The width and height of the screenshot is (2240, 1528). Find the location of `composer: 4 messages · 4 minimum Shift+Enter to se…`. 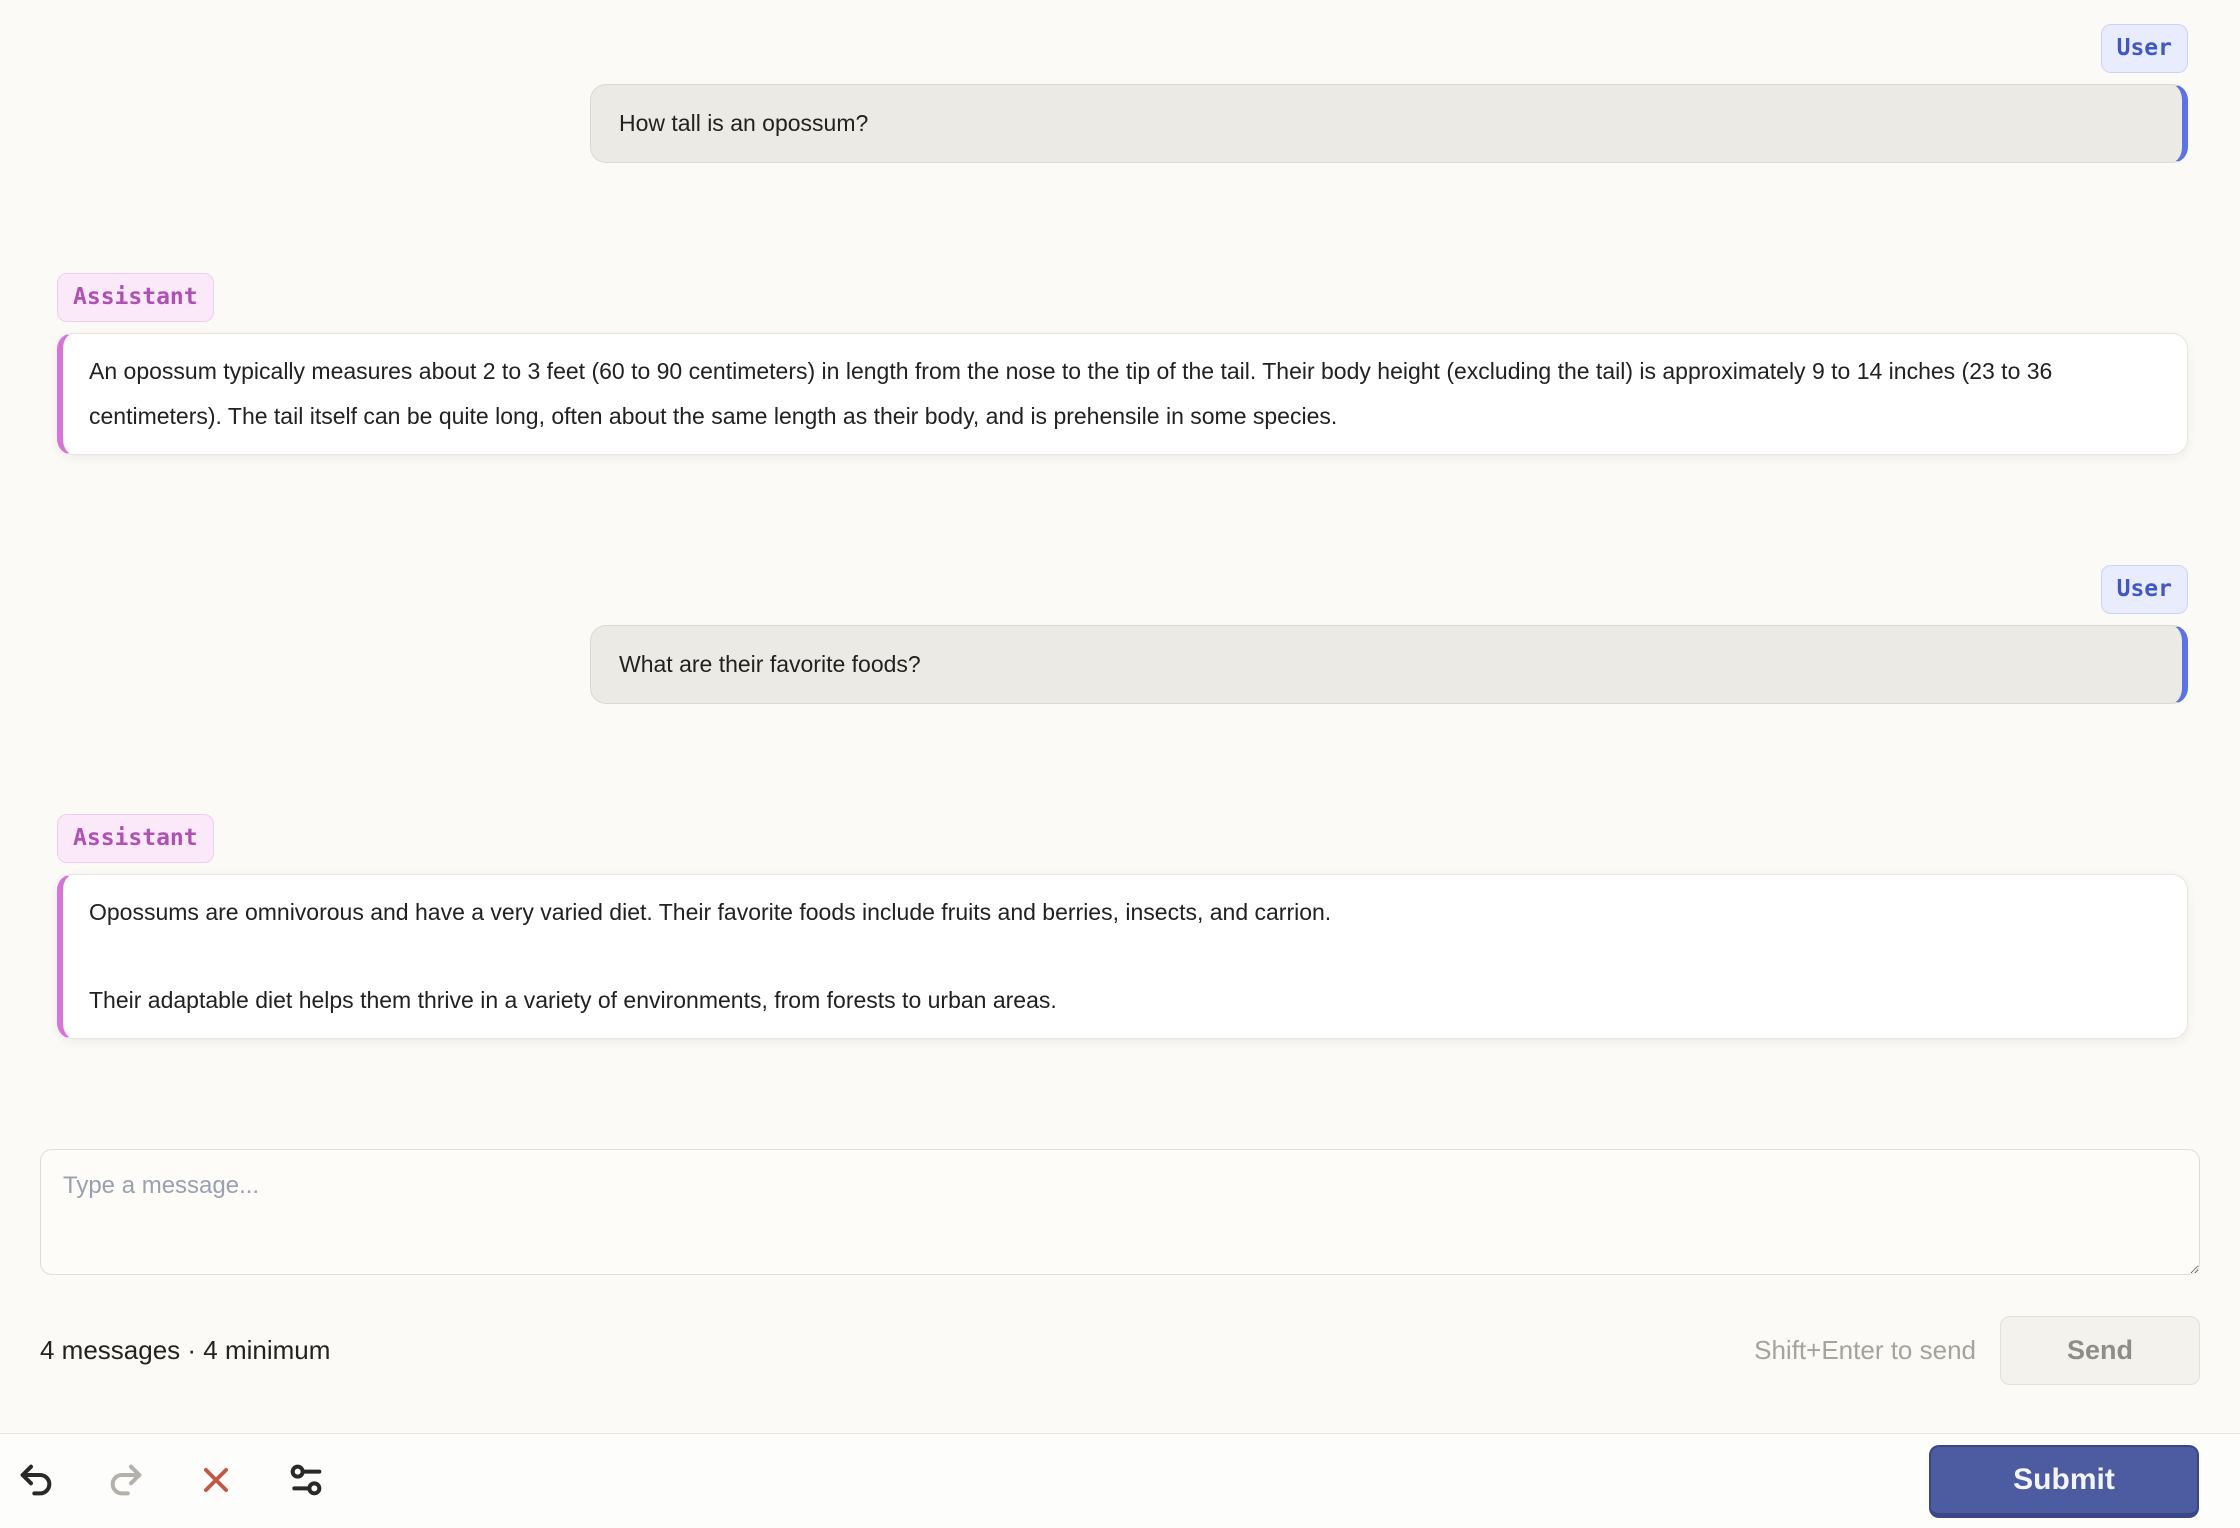

composer: 4 messages · 4 minimum Shift+Enter to se… is located at coordinates (1120, 1267).